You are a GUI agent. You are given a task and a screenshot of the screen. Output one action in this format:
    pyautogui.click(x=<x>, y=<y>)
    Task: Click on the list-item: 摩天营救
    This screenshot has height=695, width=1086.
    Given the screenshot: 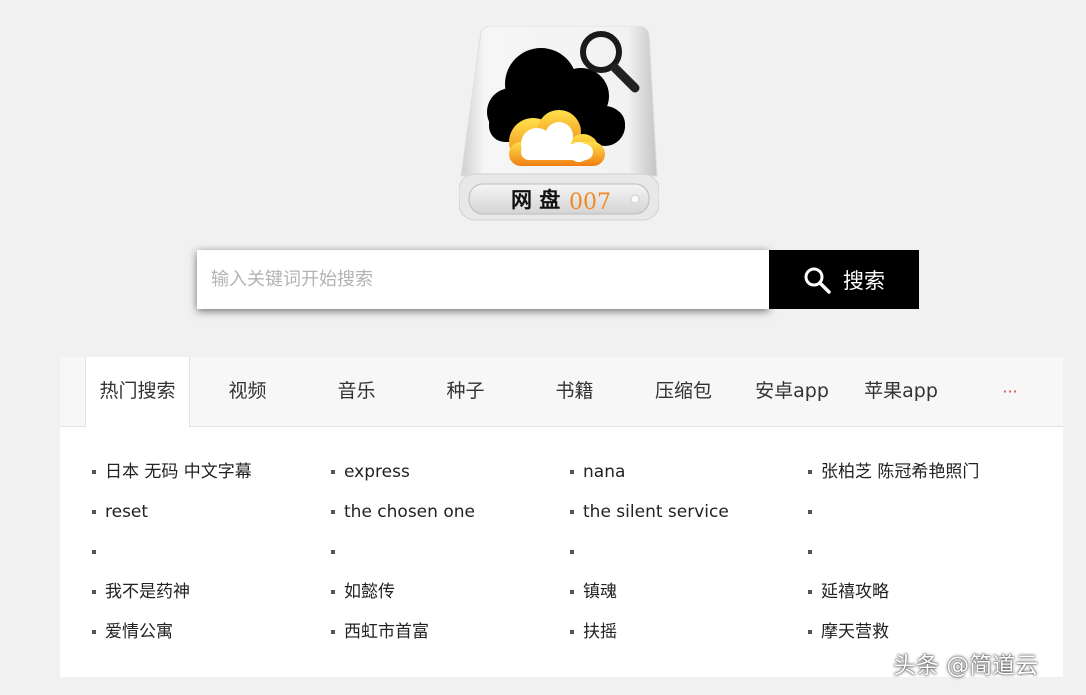 What is the action you would take?
    pyautogui.click(x=848, y=632)
    